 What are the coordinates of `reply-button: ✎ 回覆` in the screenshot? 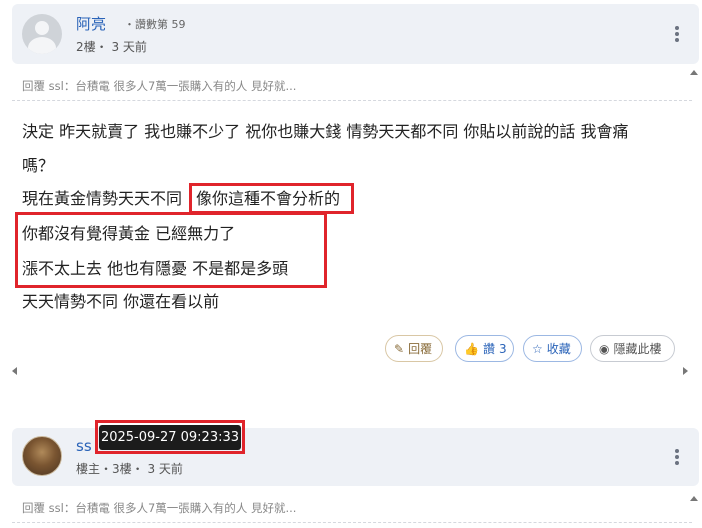 It's located at (414, 348).